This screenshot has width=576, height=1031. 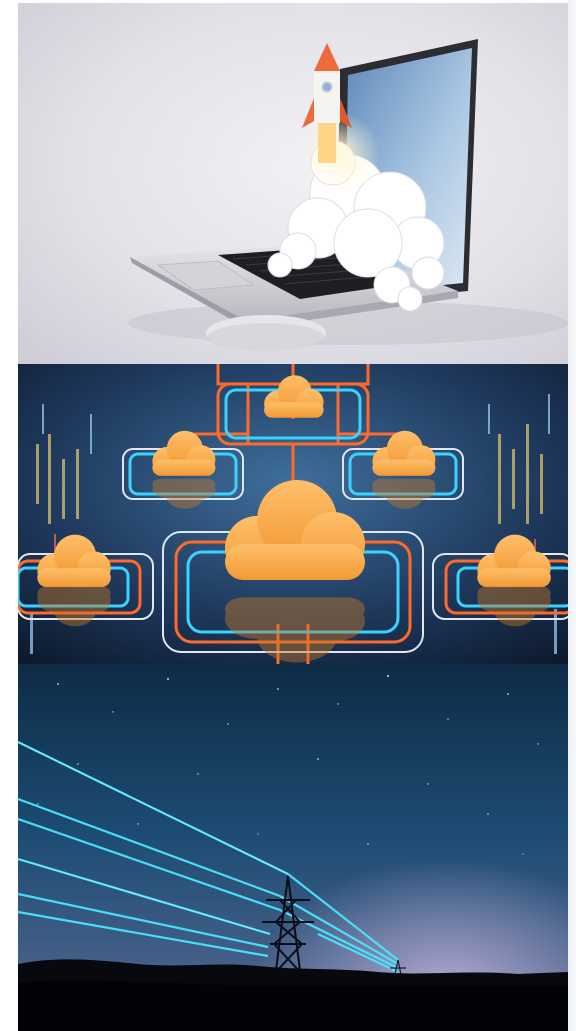 I want to click on page-right-margin, so click(x=572, y=515).